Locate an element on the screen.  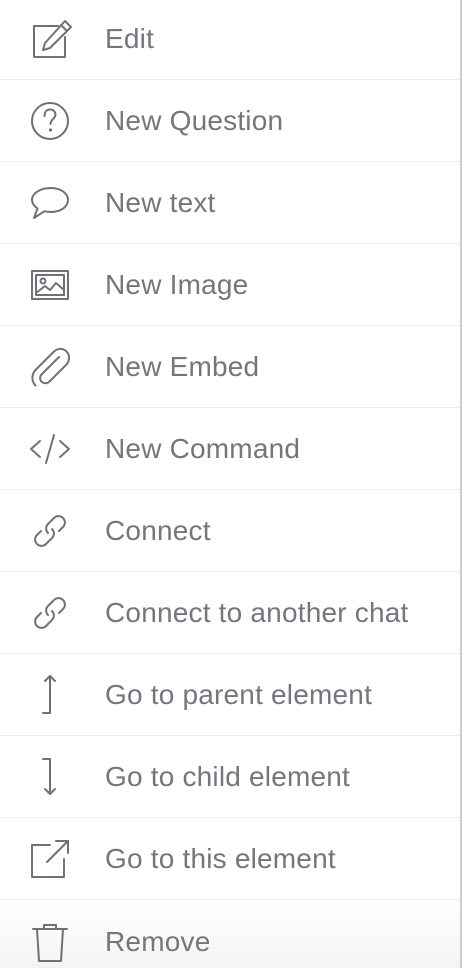
menu-item-label: Connect to another chat is located at coordinates (257, 612).